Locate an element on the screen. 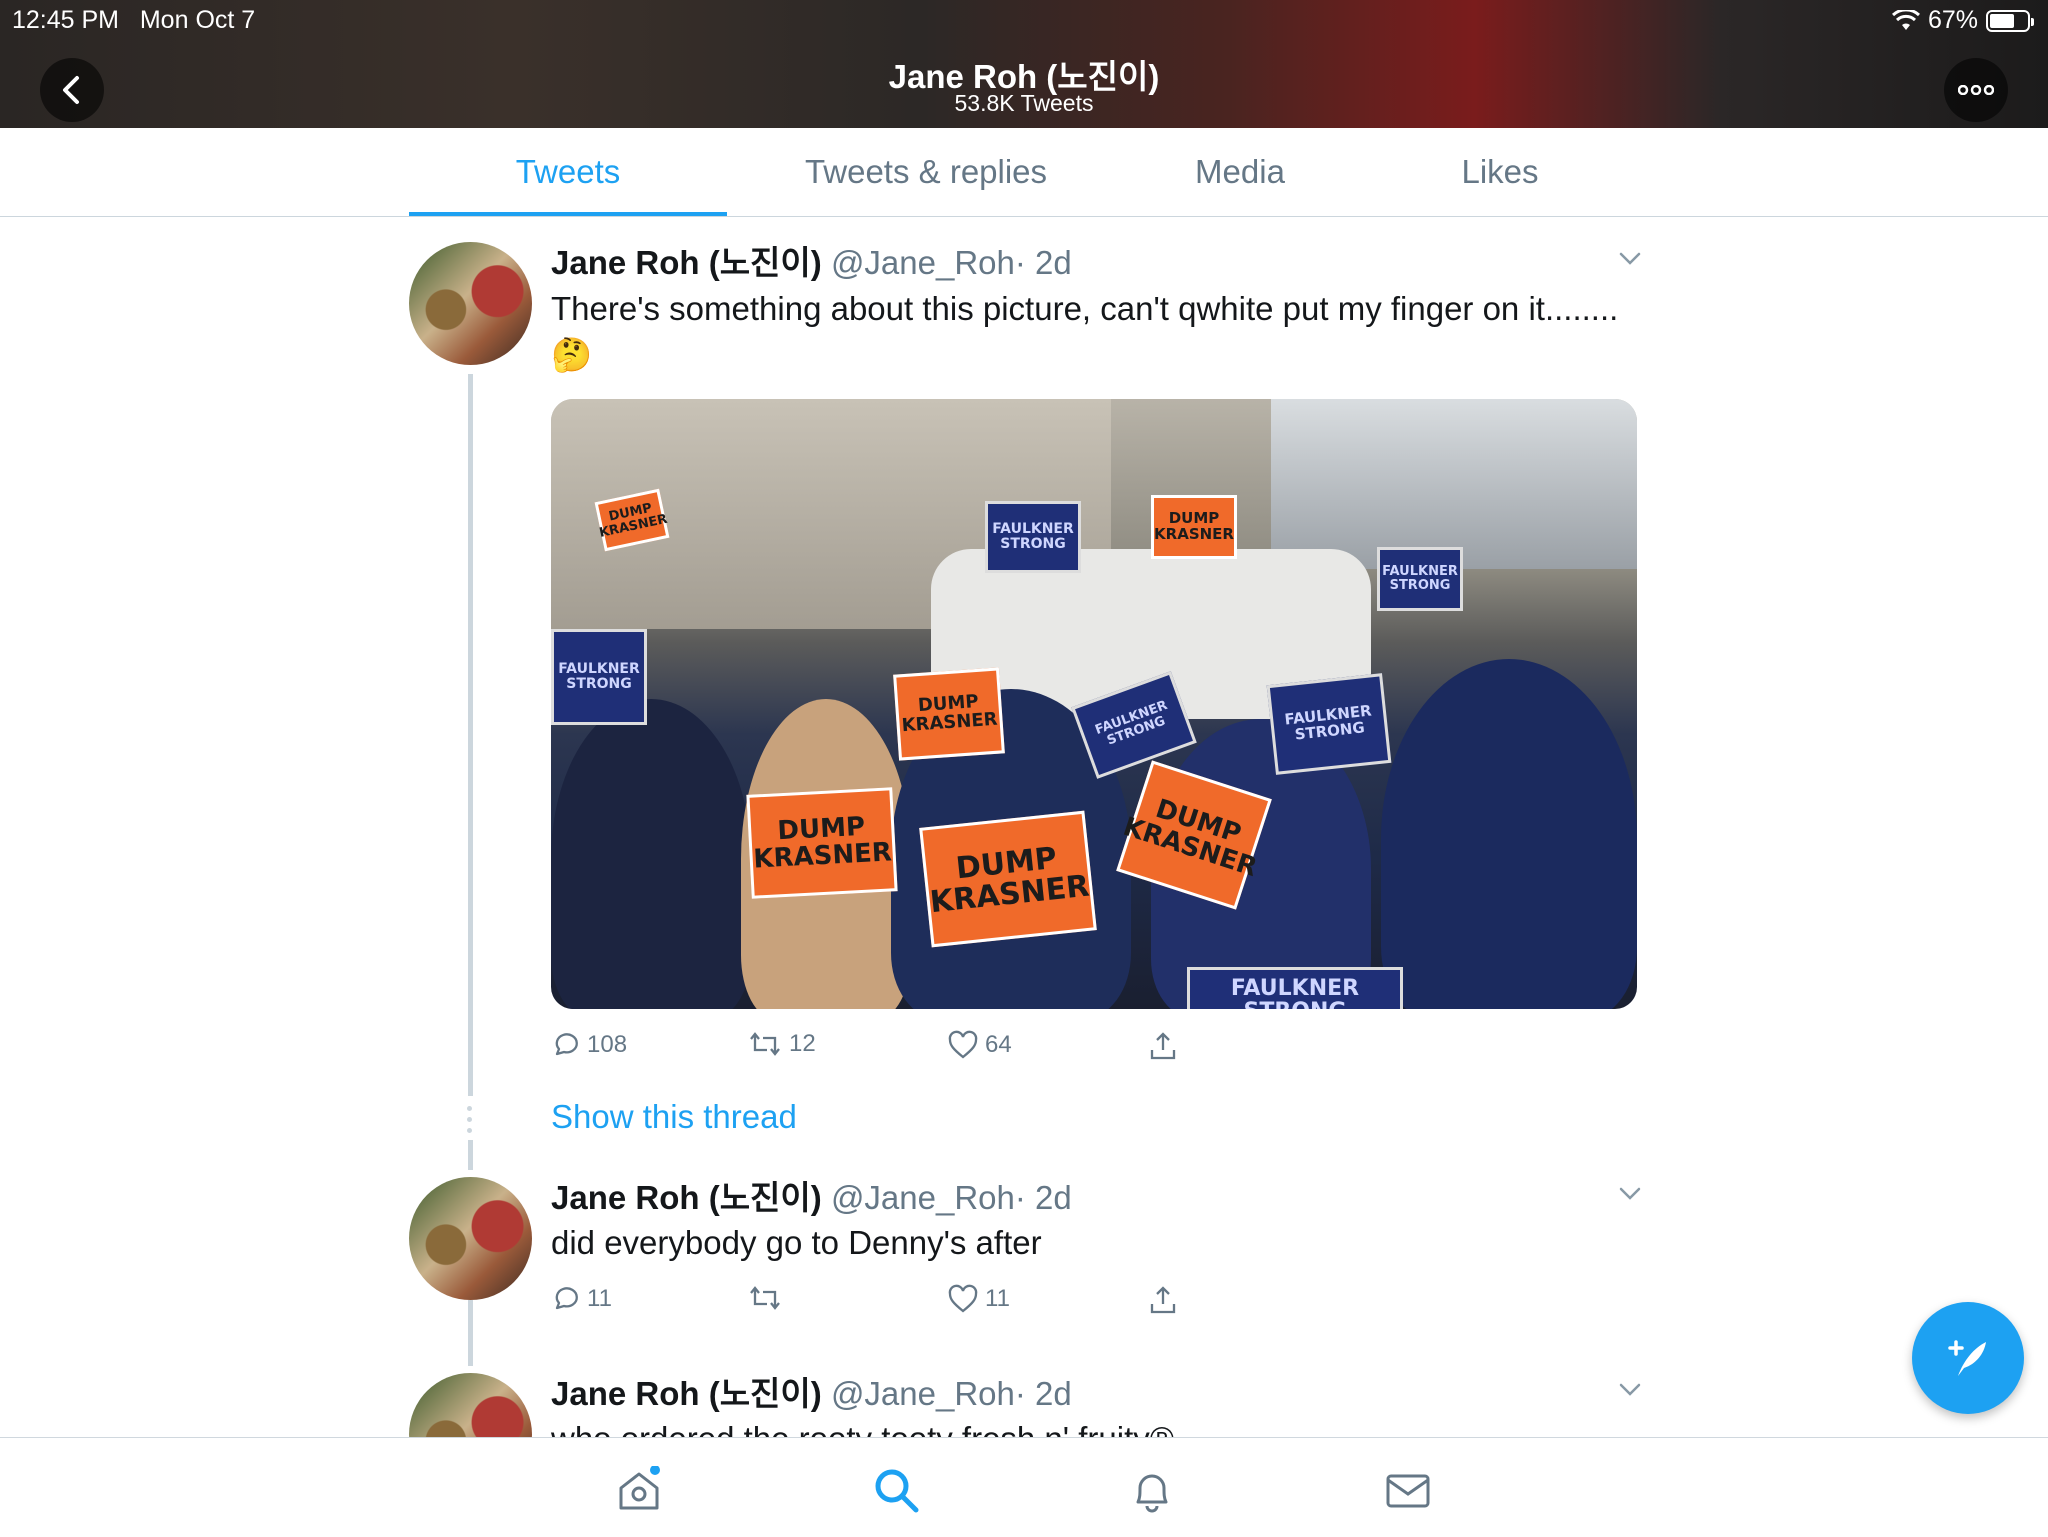 The height and width of the screenshot is (1537, 2048). reply-count: 11 is located at coordinates (599, 1298).